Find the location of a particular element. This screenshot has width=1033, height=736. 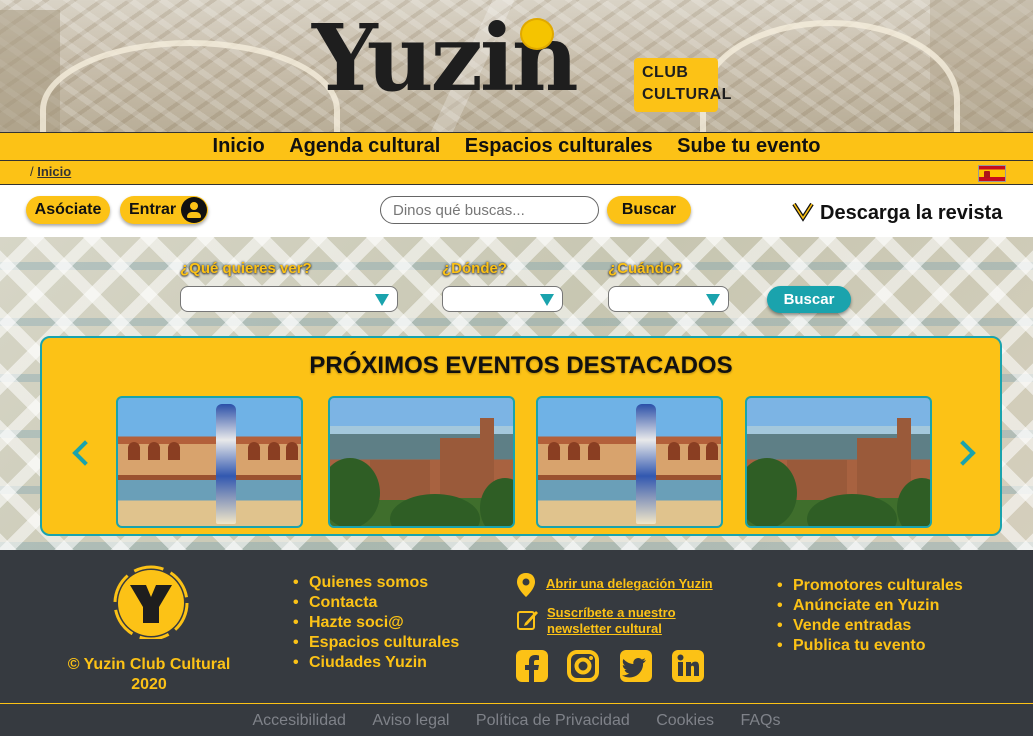

breadcrumb: / Inicio is located at coordinates (50, 171).